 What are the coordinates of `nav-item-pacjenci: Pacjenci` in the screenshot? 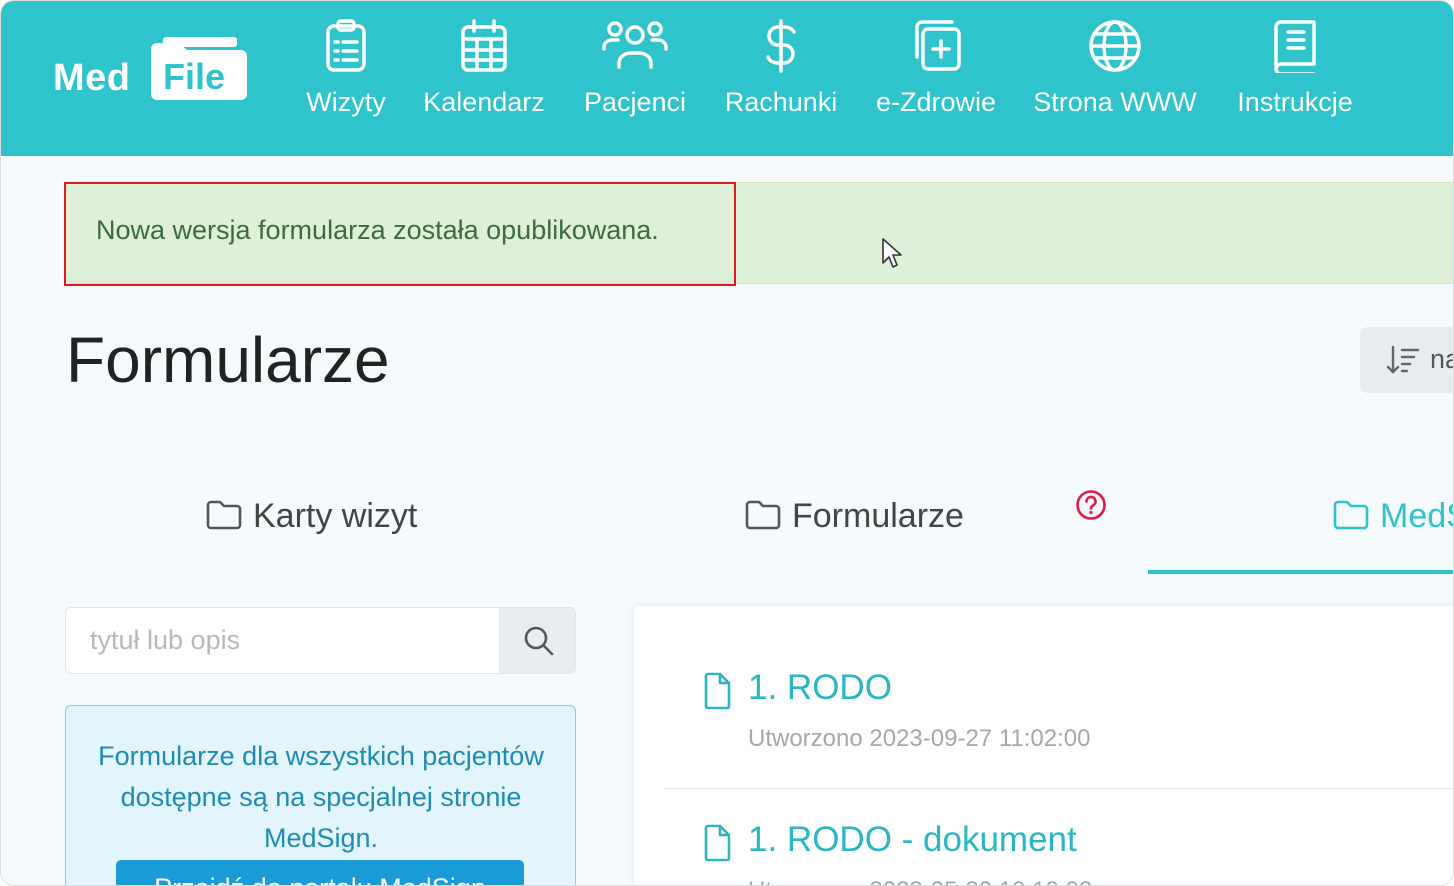 It's located at (635, 74).